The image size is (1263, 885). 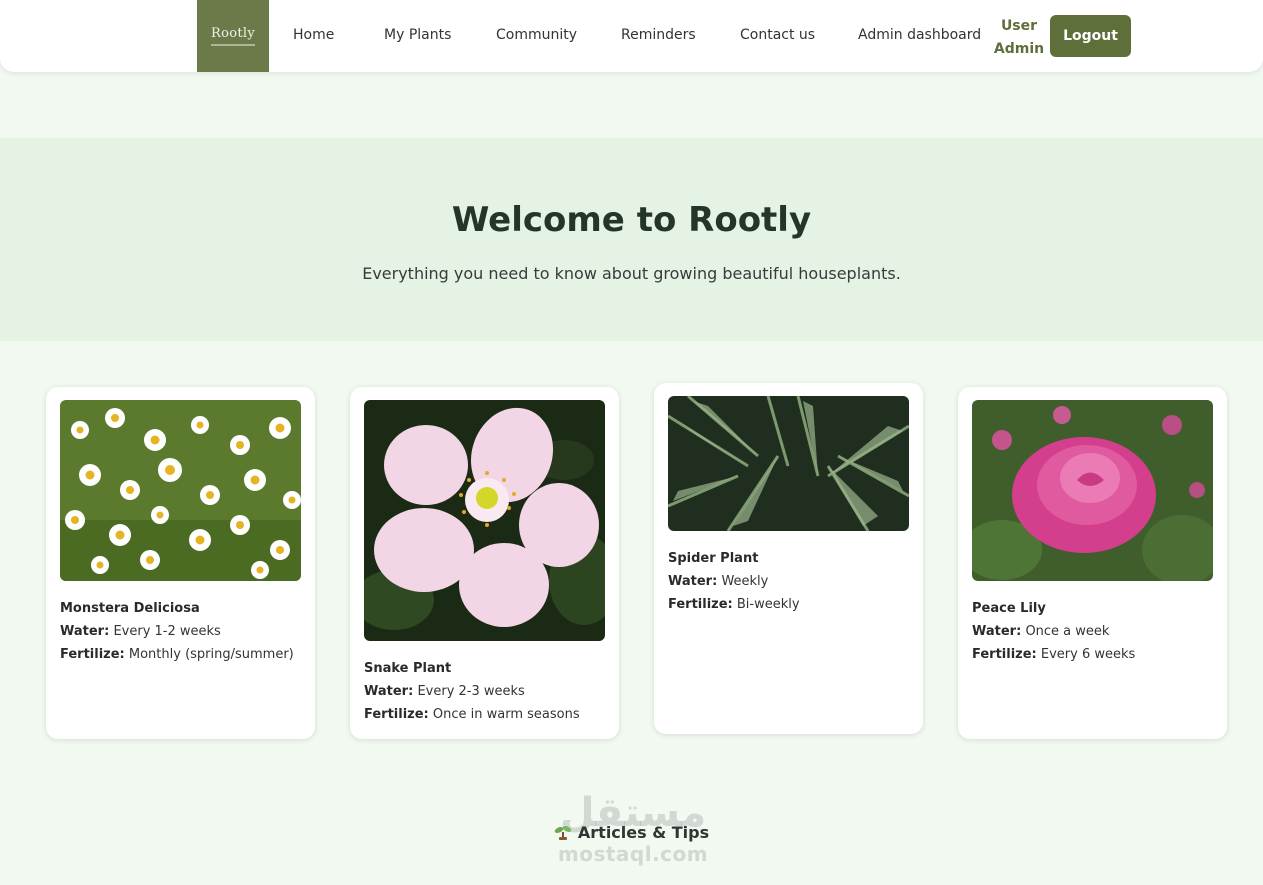 What do you see at coordinates (777, 35) in the screenshot?
I see `nav-link-contact-us: Contact us` at bounding box center [777, 35].